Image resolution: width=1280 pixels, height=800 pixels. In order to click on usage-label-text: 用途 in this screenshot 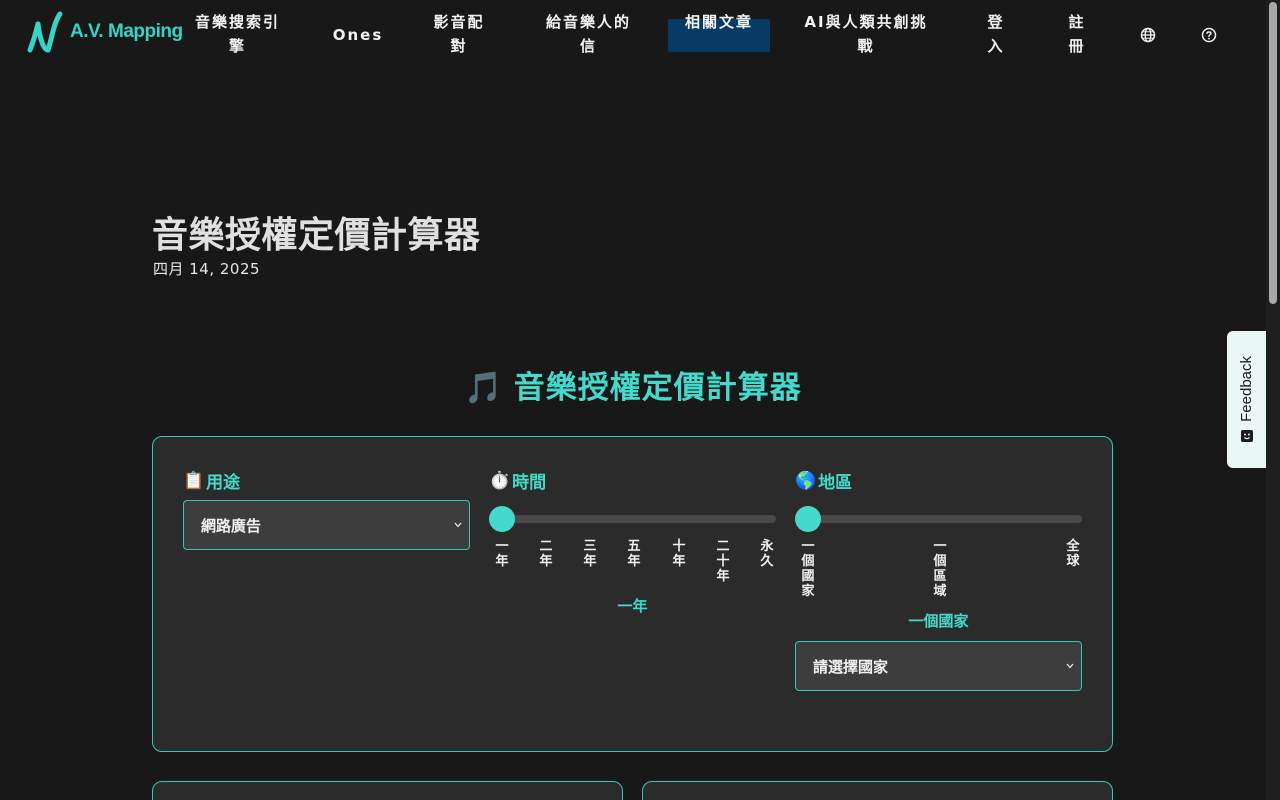, I will do `click(223, 483)`.